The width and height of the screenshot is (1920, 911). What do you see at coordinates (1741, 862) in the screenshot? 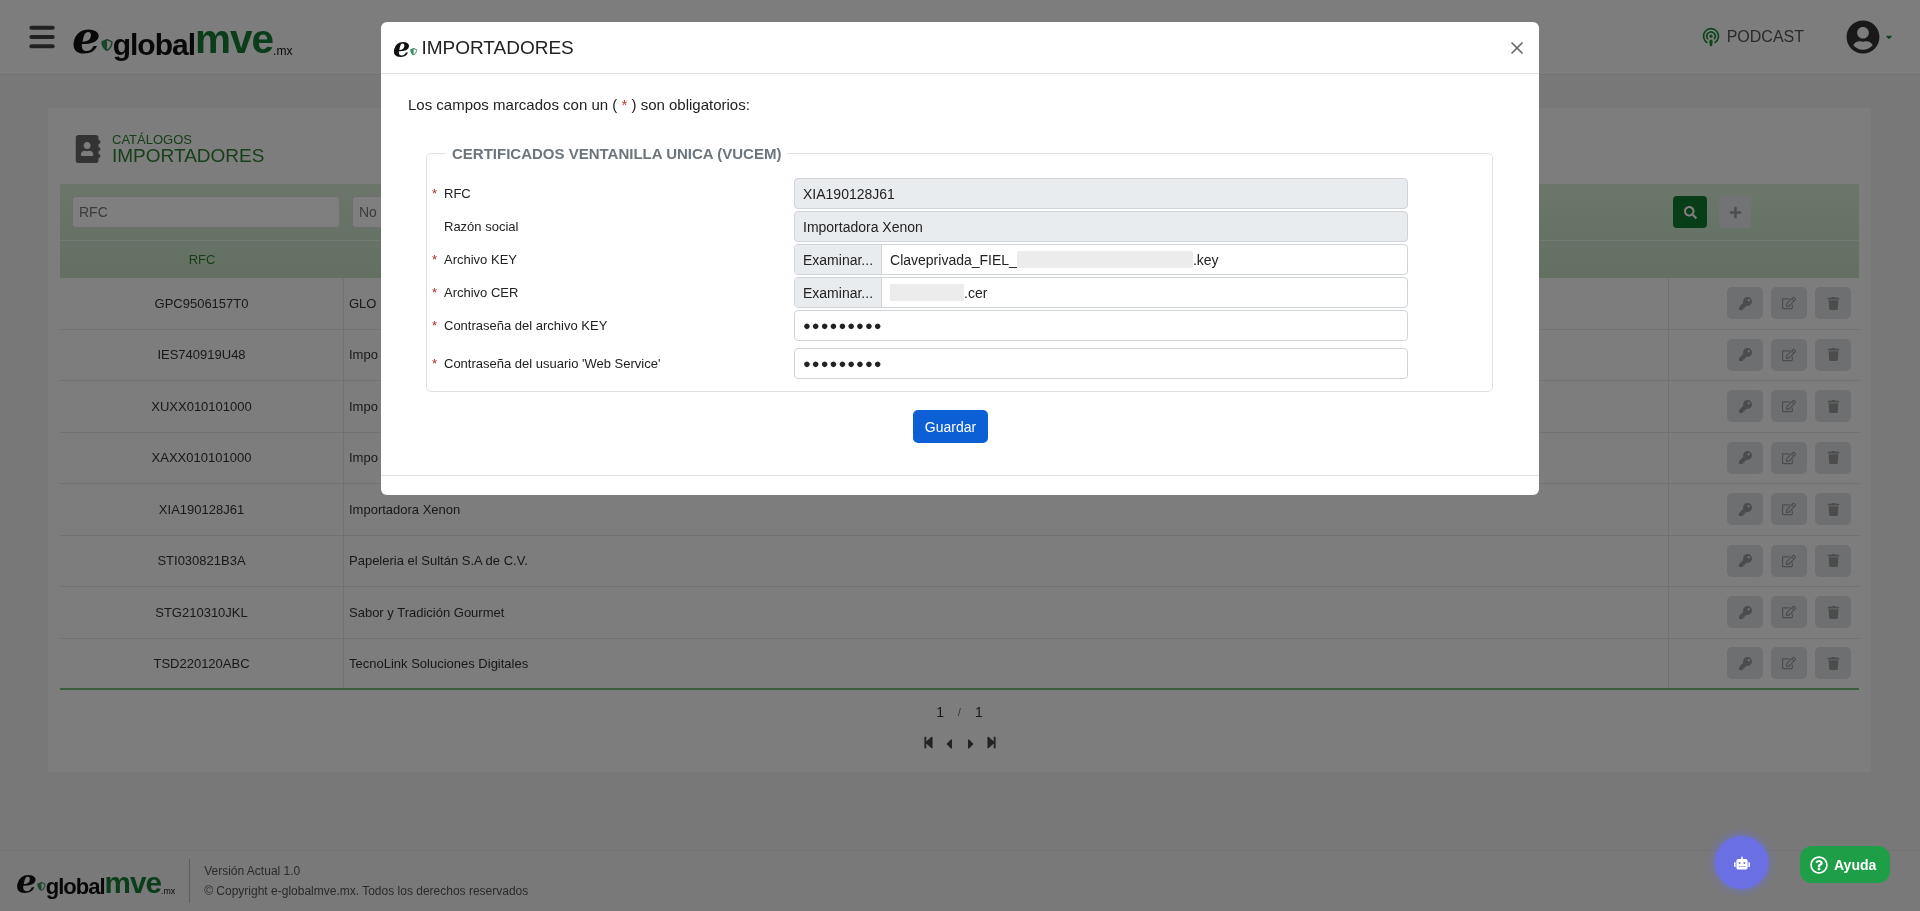
I see `robot-icon` at bounding box center [1741, 862].